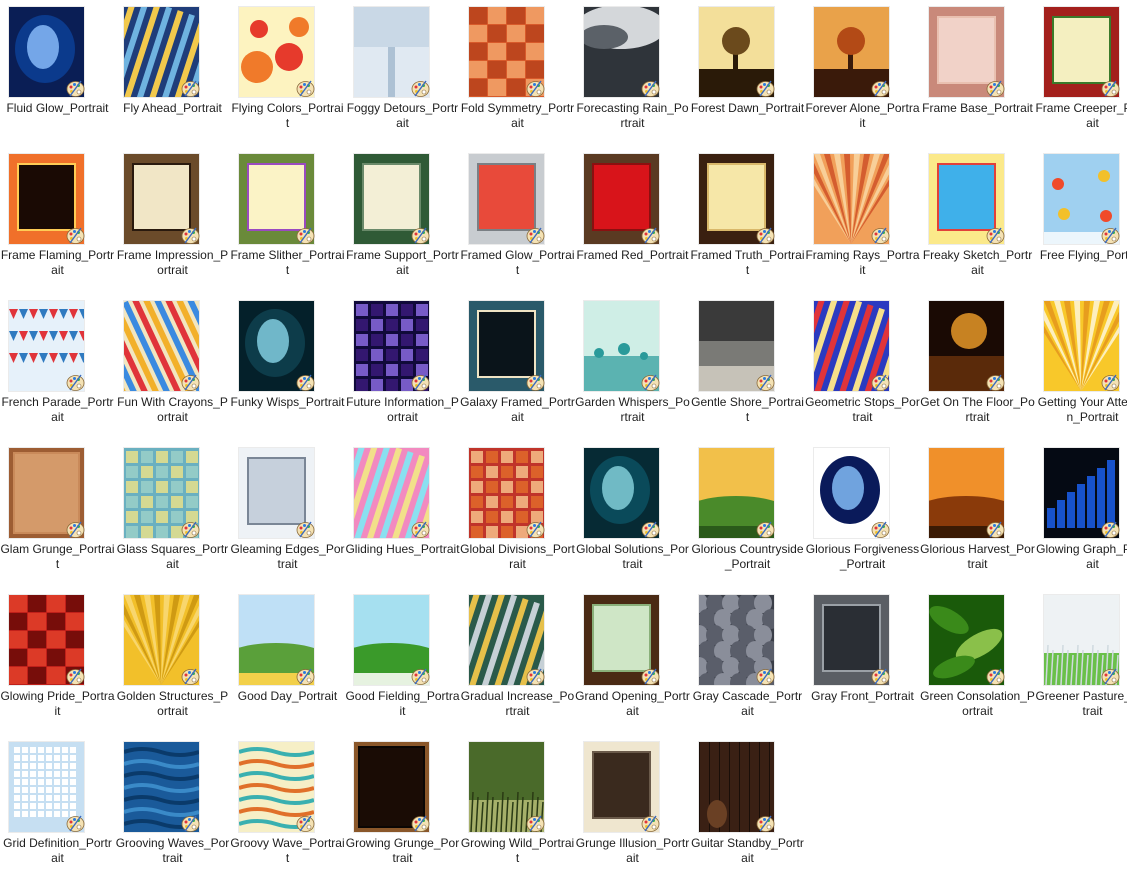 The height and width of the screenshot is (882, 1127). What do you see at coordinates (977, 409) in the screenshot?
I see `theme-item-label: Get On The Floor_Portrait` at bounding box center [977, 409].